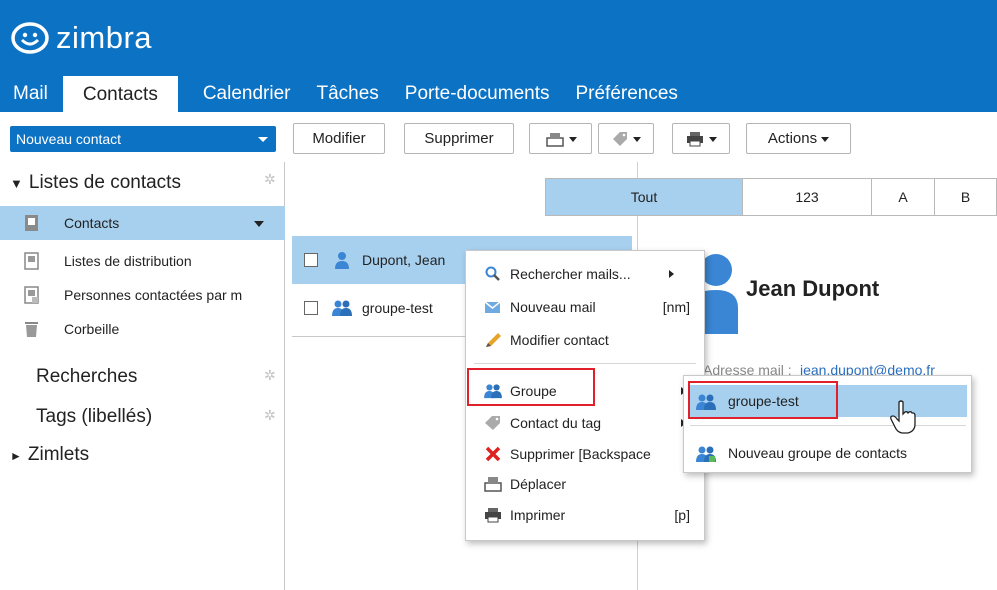 The image size is (997, 590). Describe the element at coordinates (247, 95) in the screenshot. I see `tab-calendrier: Calendrier` at that location.